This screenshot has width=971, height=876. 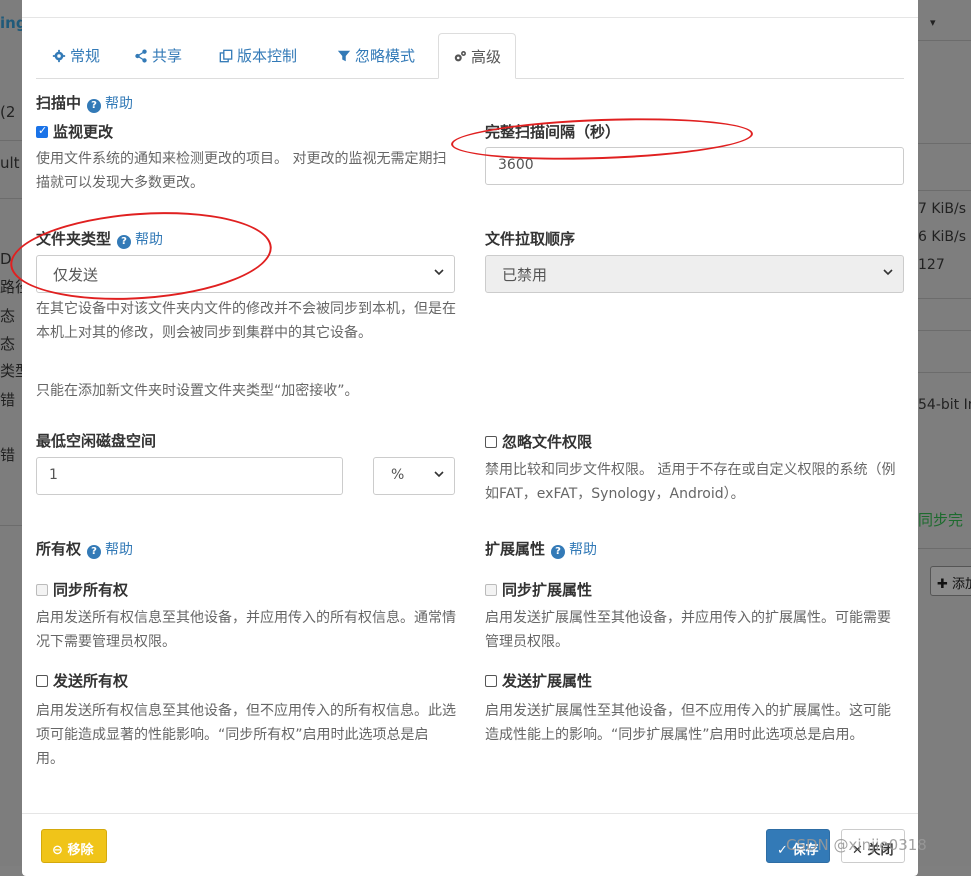 I want to click on pull-order-select: 已禁用, so click(x=694, y=274).